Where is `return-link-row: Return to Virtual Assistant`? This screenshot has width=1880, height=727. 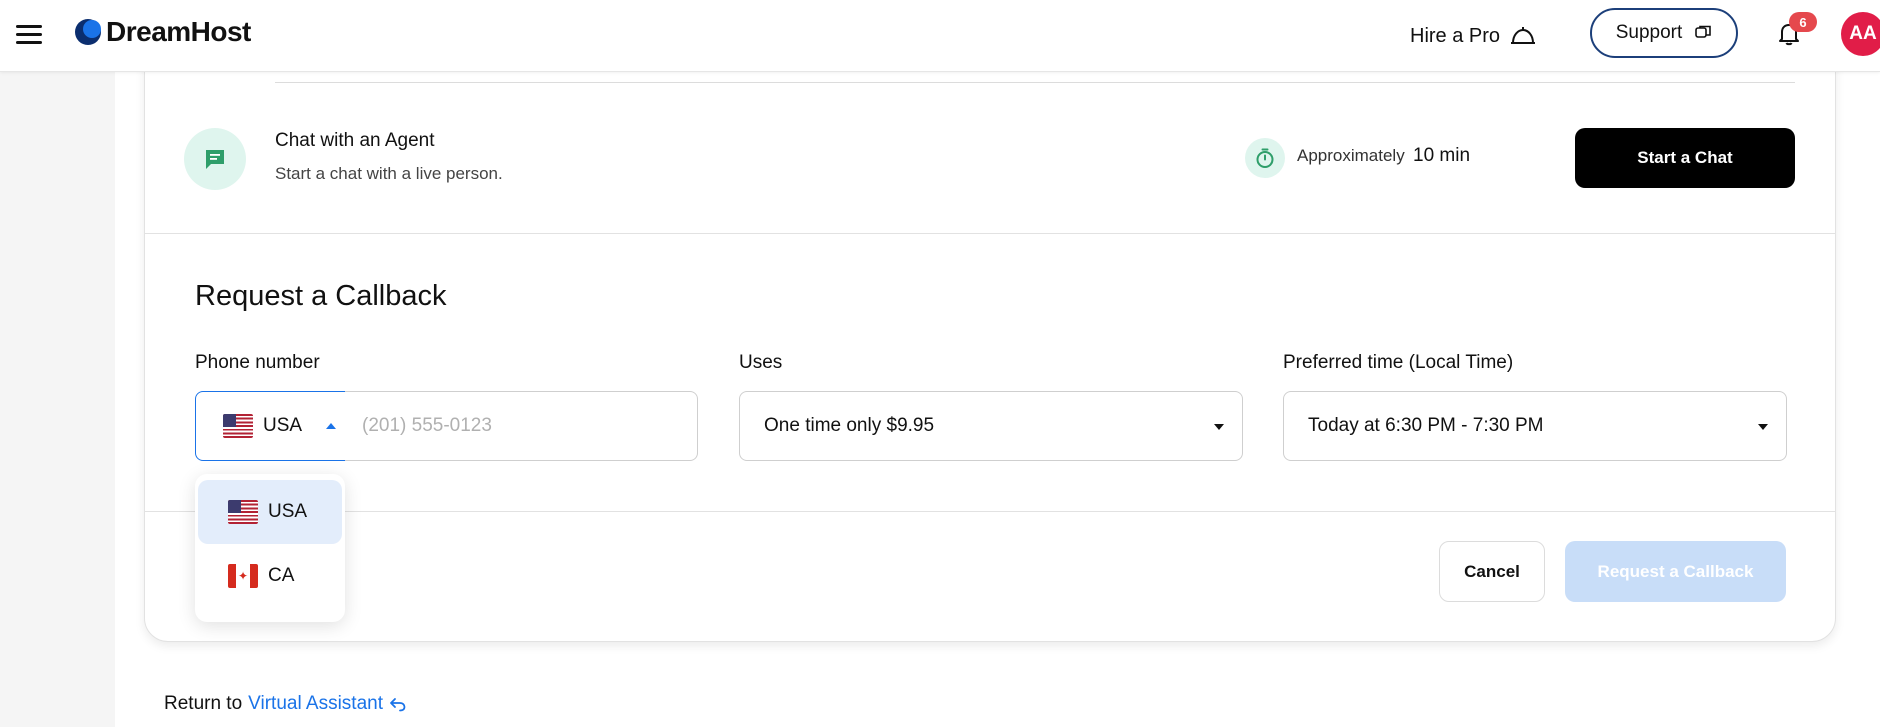 return-link-row: Return to Virtual Assistant is located at coordinates (285, 704).